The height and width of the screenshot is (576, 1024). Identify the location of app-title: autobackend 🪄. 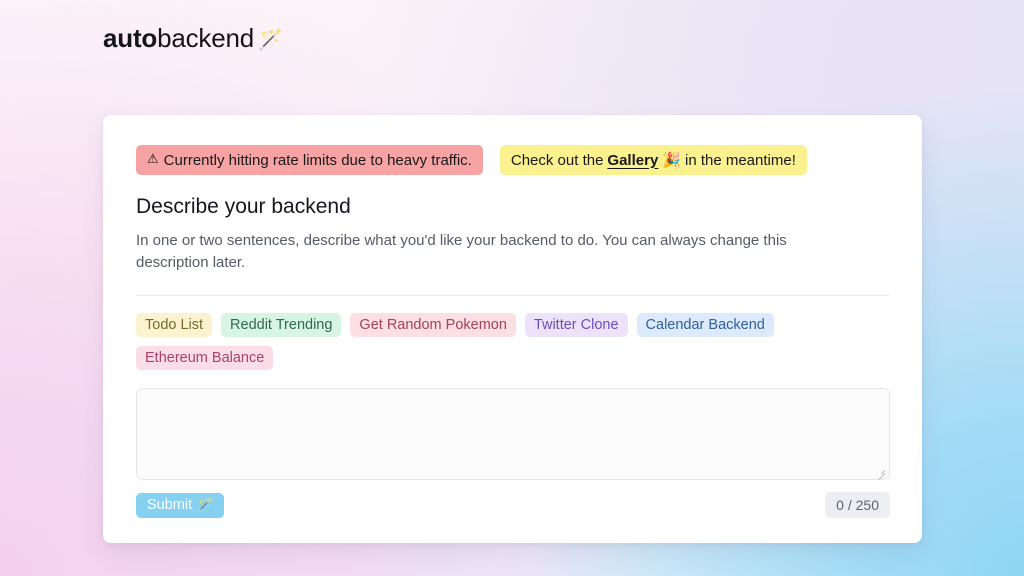
(193, 39).